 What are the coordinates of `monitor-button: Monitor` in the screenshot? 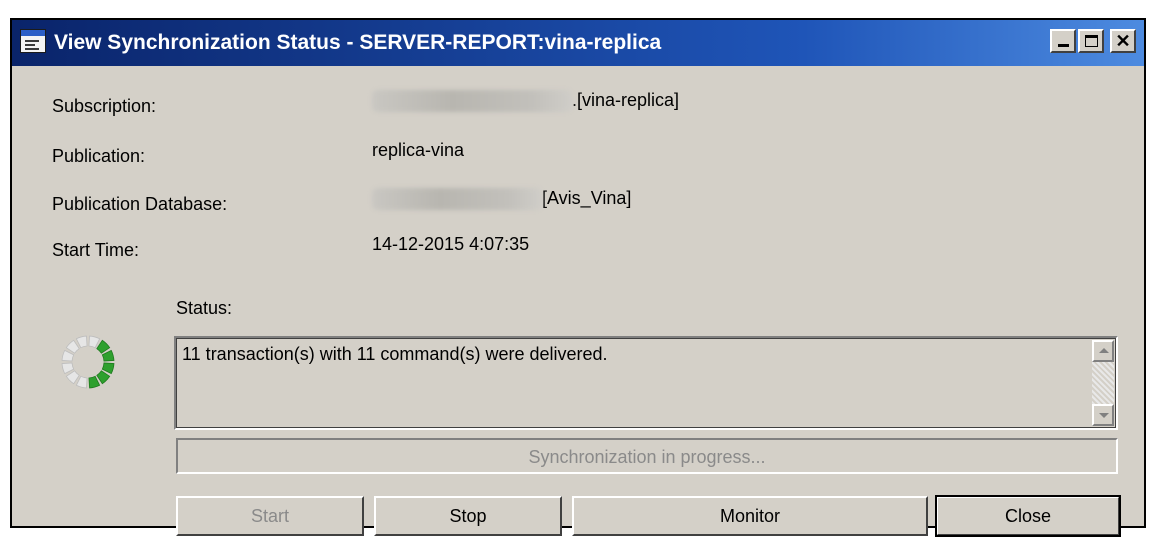 It's located at (750, 516).